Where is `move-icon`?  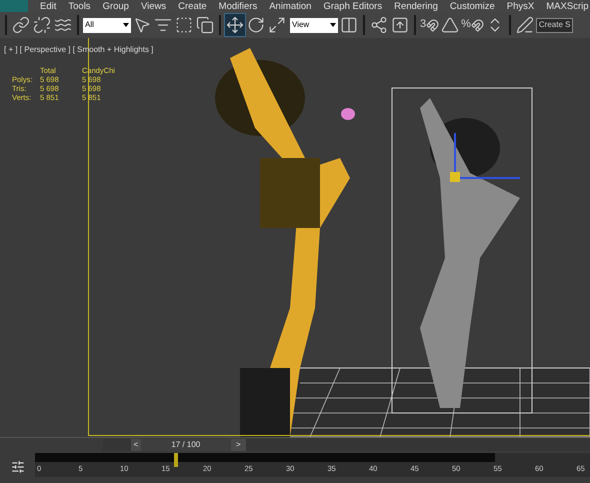
move-icon is located at coordinates (235, 25).